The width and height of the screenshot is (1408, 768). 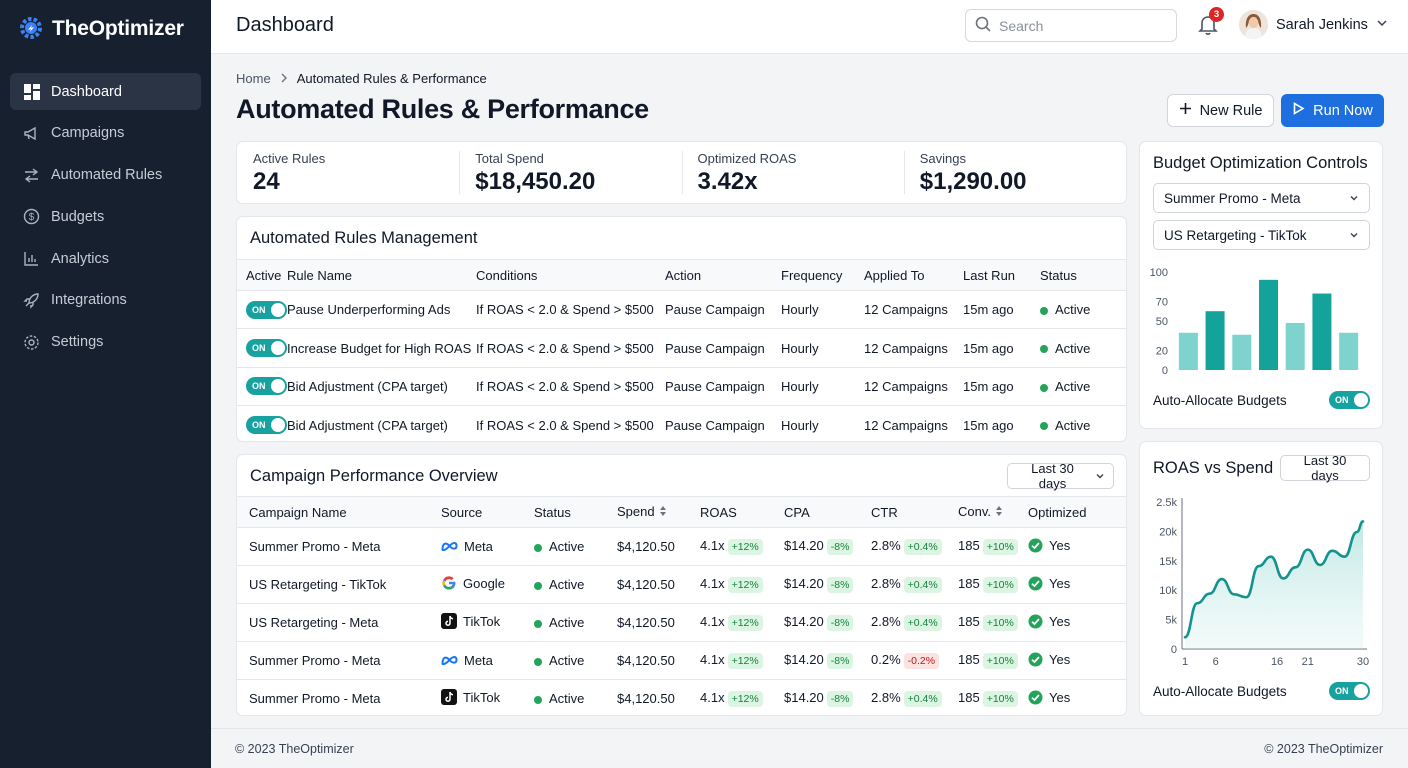 I want to click on roas-value: 4.1x, so click(x=712, y=622).